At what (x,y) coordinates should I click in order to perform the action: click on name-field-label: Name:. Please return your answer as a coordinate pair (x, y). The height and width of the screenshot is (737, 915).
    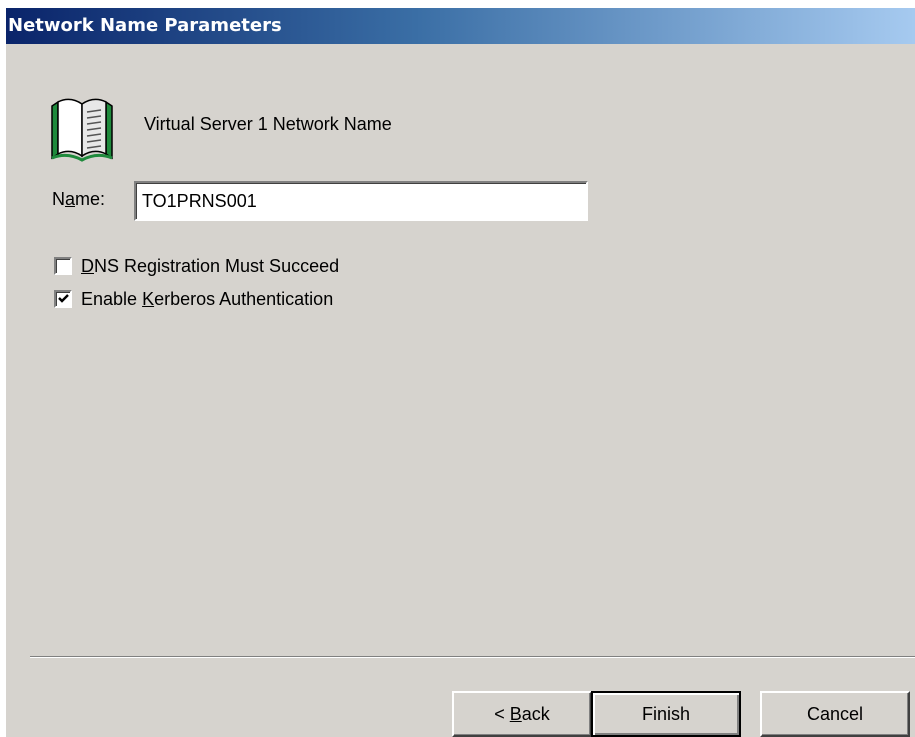
    Looking at the image, I should click on (78, 199).